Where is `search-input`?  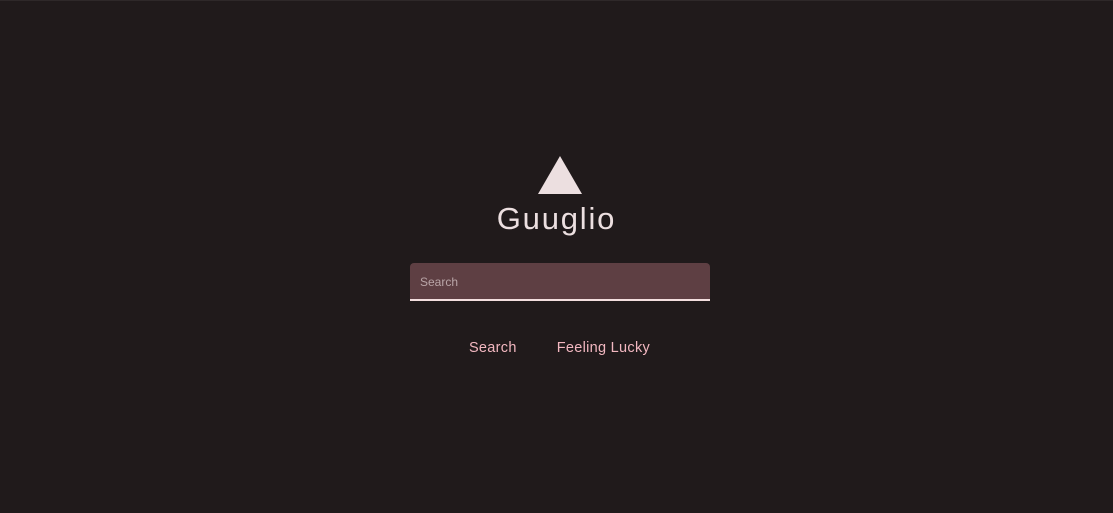 search-input is located at coordinates (560, 281).